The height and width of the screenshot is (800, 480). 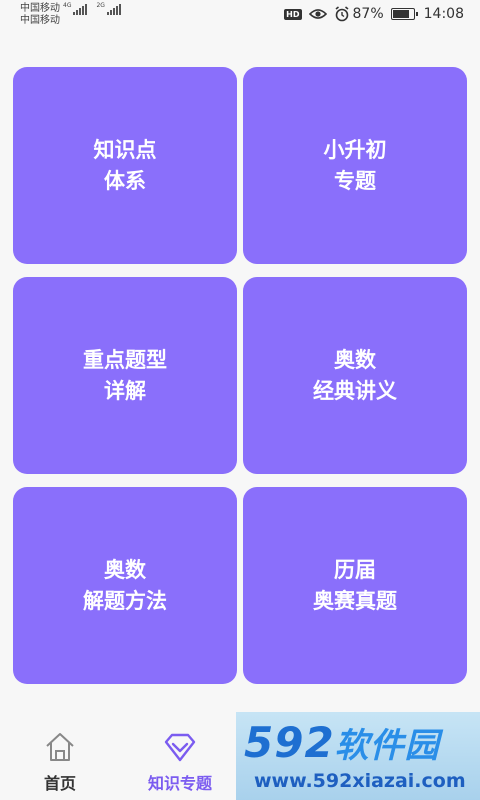 What do you see at coordinates (108, 9) in the screenshot?
I see `signal-2-icon: 2G` at bounding box center [108, 9].